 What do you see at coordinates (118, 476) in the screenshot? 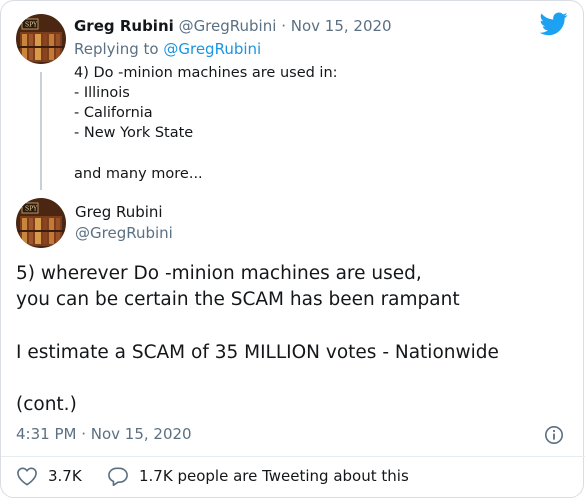
I see `speech-bubble-icon` at bounding box center [118, 476].